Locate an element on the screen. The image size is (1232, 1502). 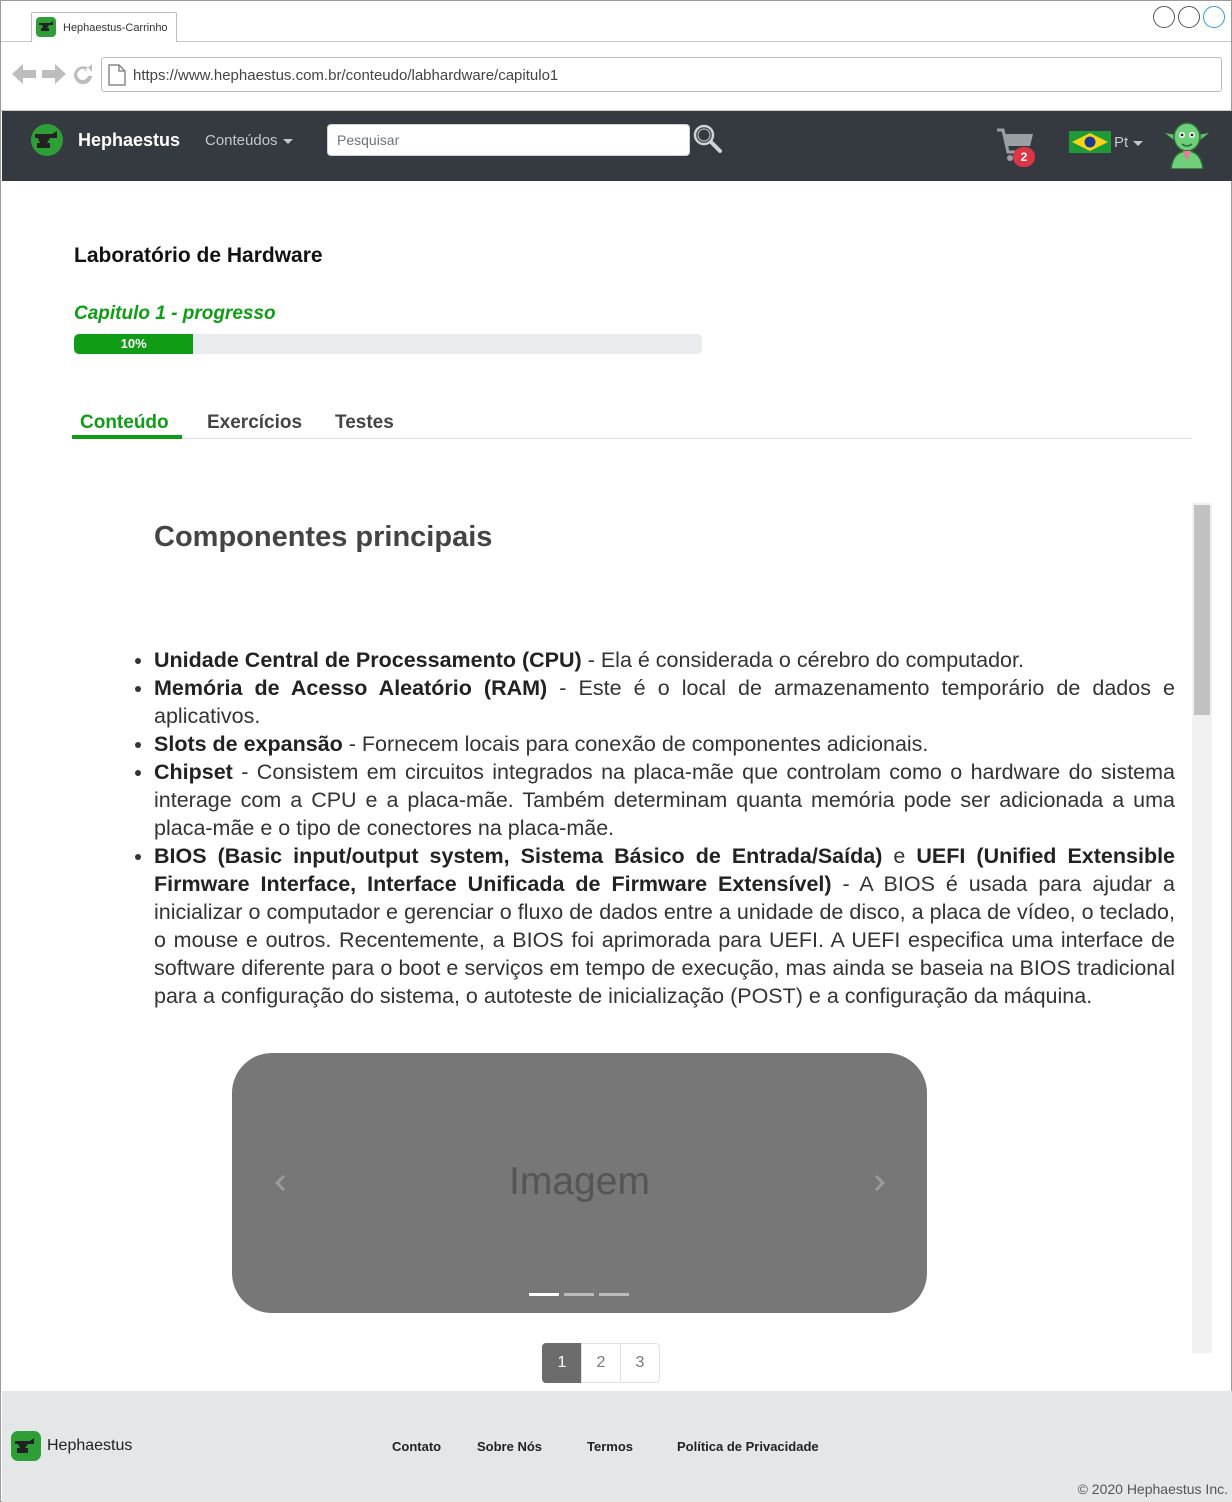
browser-nav-buttons is located at coordinates (53, 74).